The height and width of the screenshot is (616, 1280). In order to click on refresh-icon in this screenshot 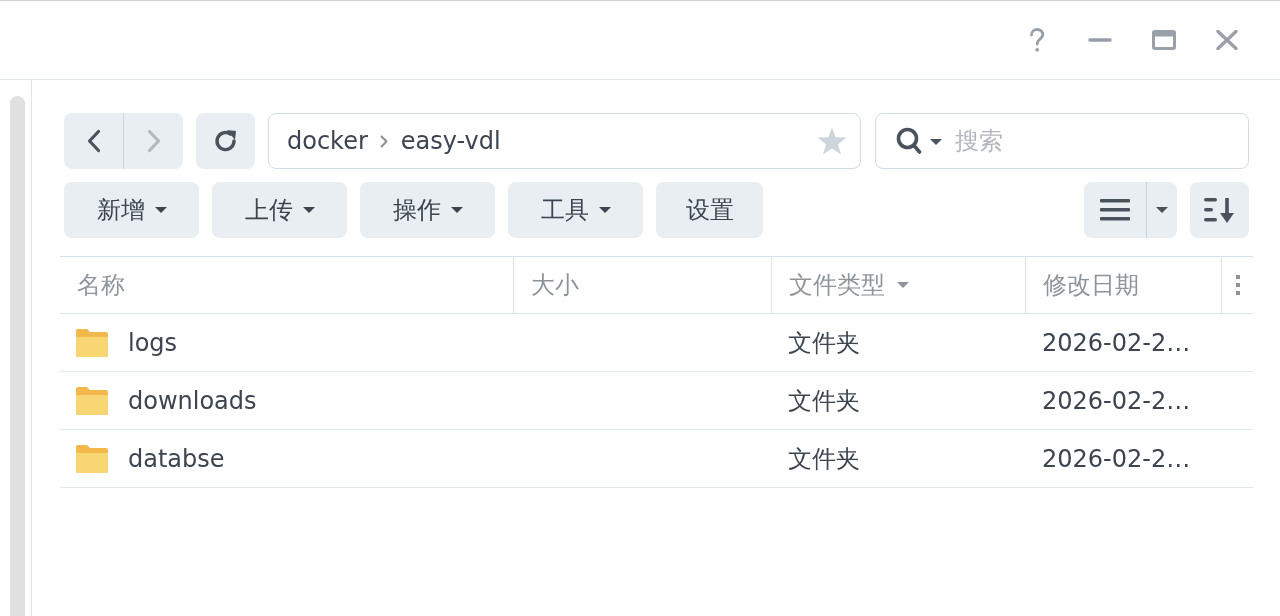, I will do `click(225, 141)`.